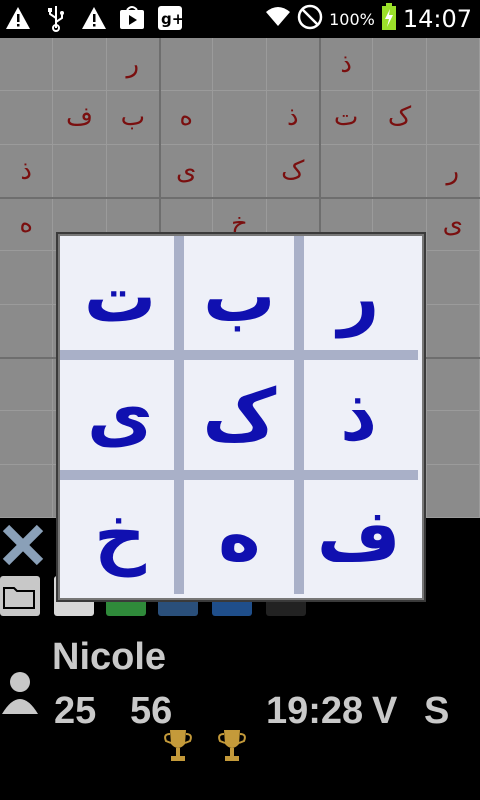  Describe the element at coordinates (75, 711) in the screenshot. I see `score-1: 25` at that location.